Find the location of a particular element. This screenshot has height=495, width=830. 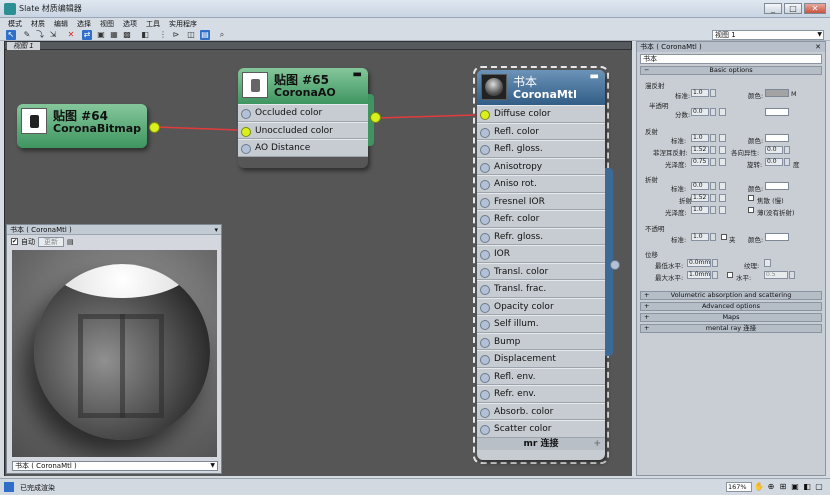

expand-icon: + is located at coordinates (597, 444).